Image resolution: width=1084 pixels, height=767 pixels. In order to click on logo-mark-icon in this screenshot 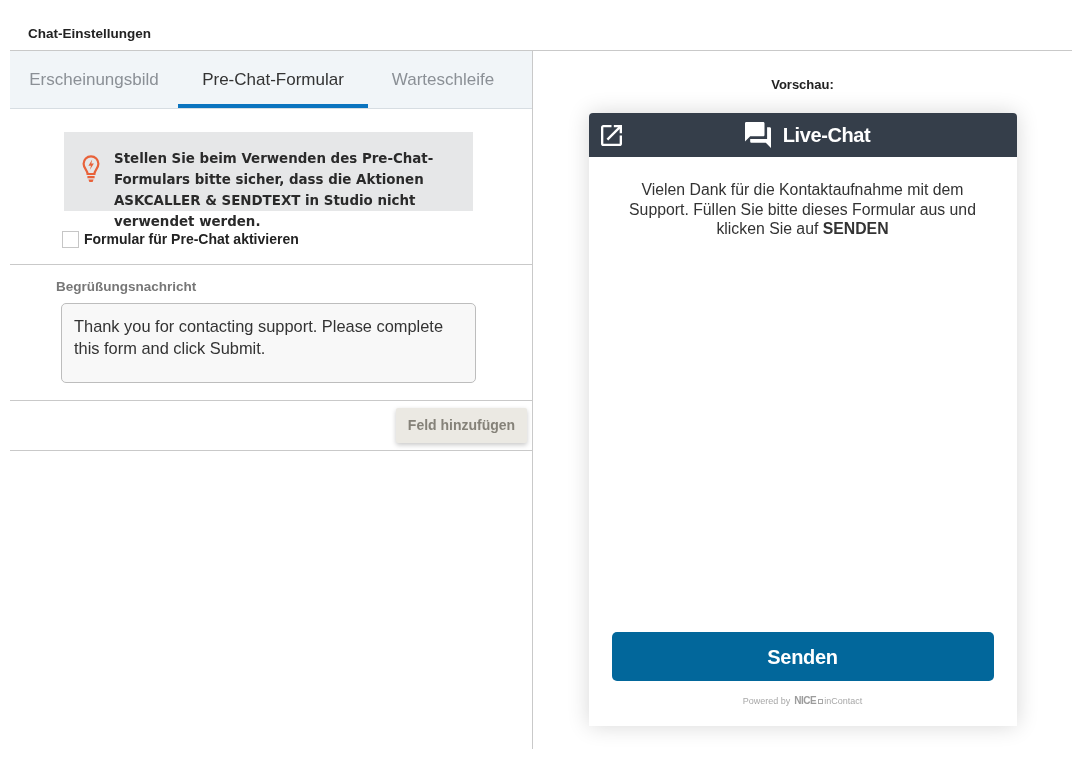, I will do `click(821, 701)`.